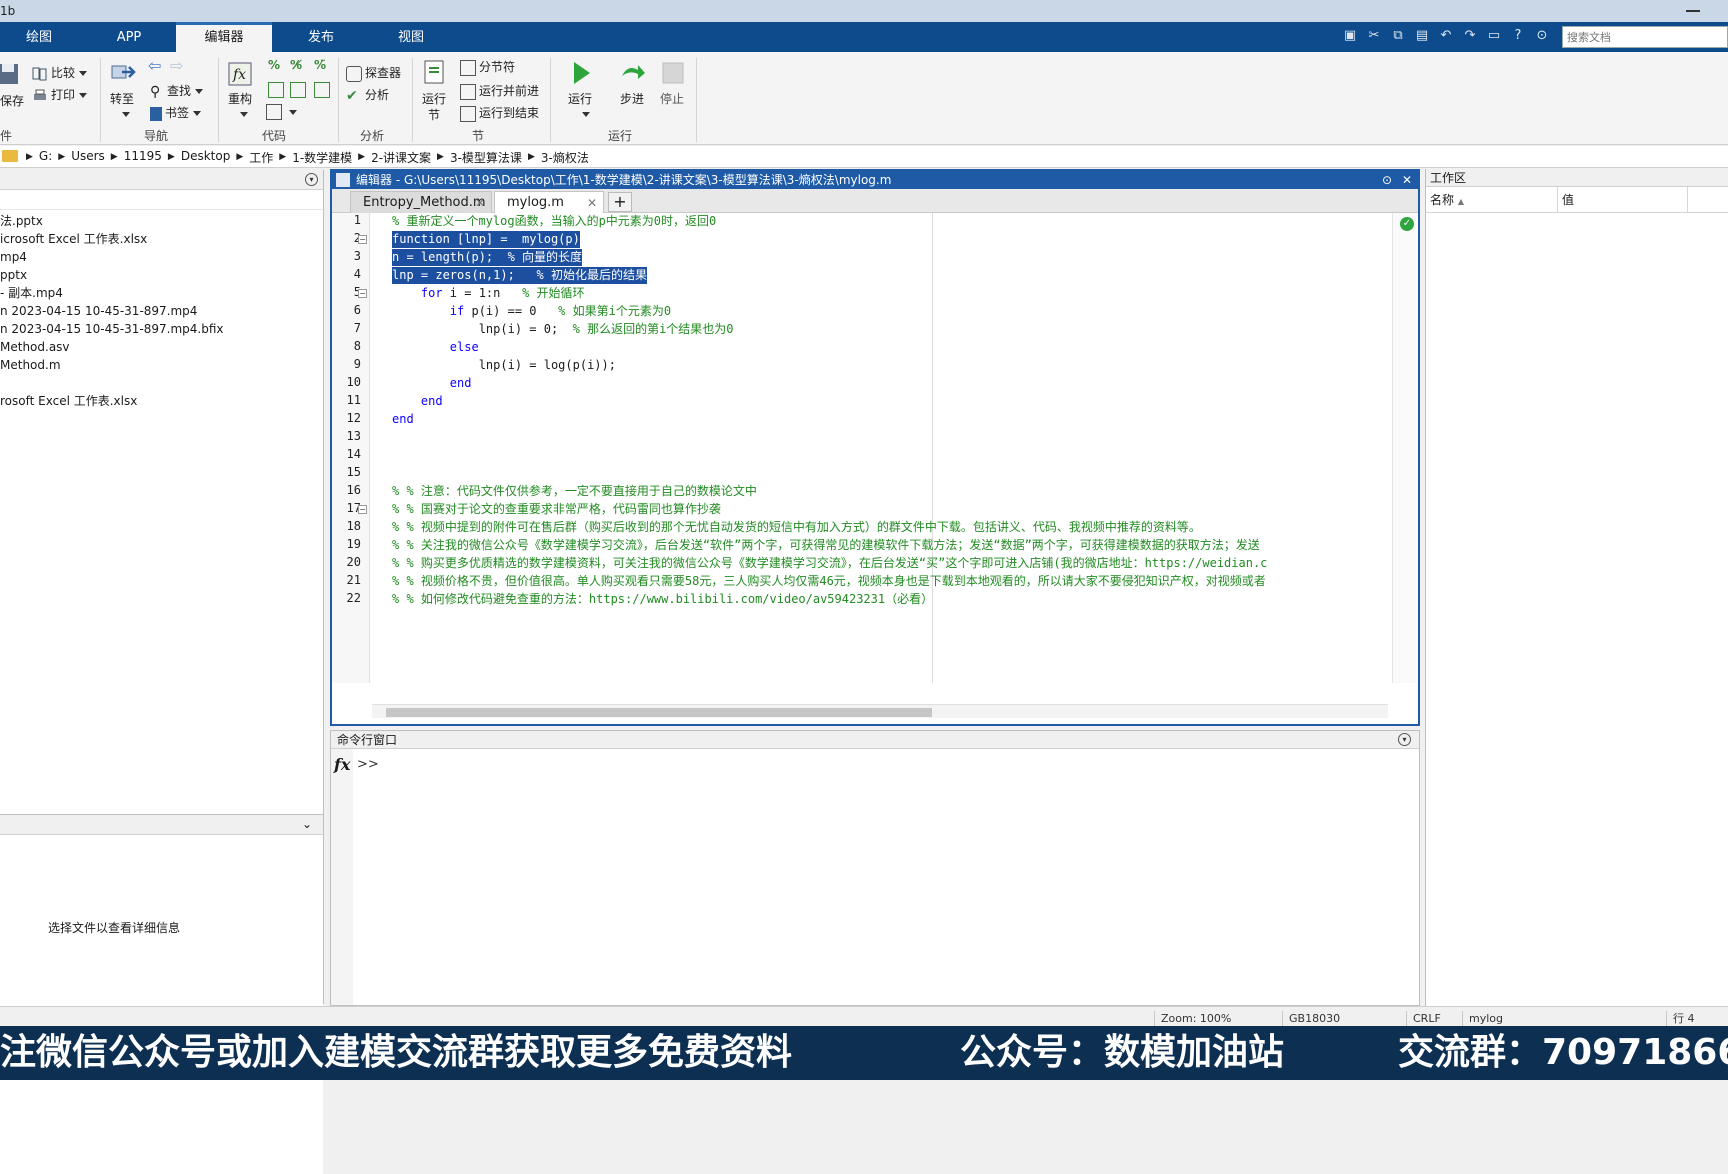  Describe the element at coordinates (673, 73) in the screenshot. I see `stop-icon` at that location.